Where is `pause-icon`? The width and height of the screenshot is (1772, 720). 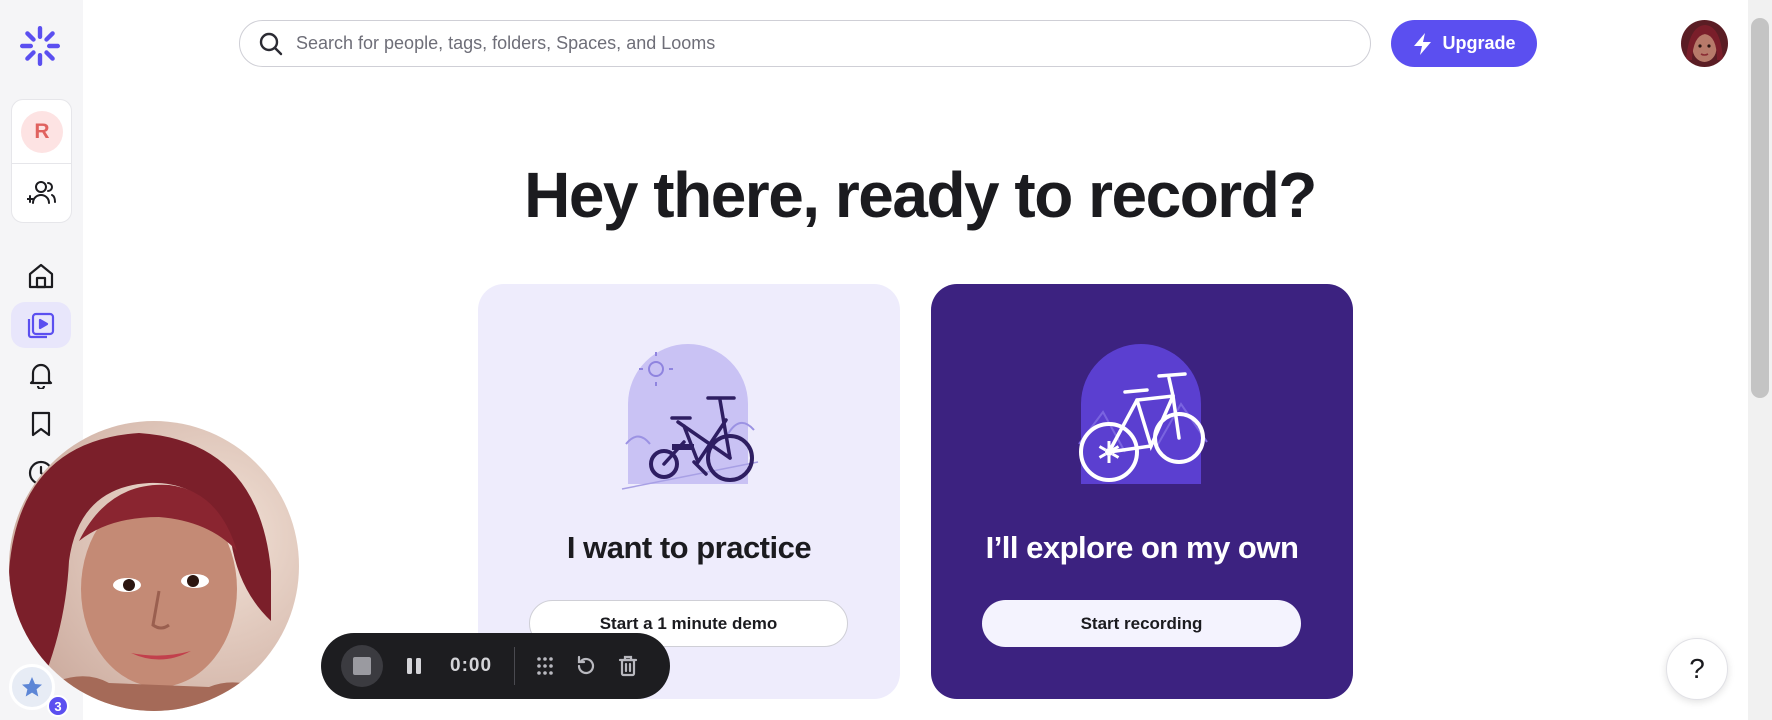
pause-icon is located at coordinates (414, 666).